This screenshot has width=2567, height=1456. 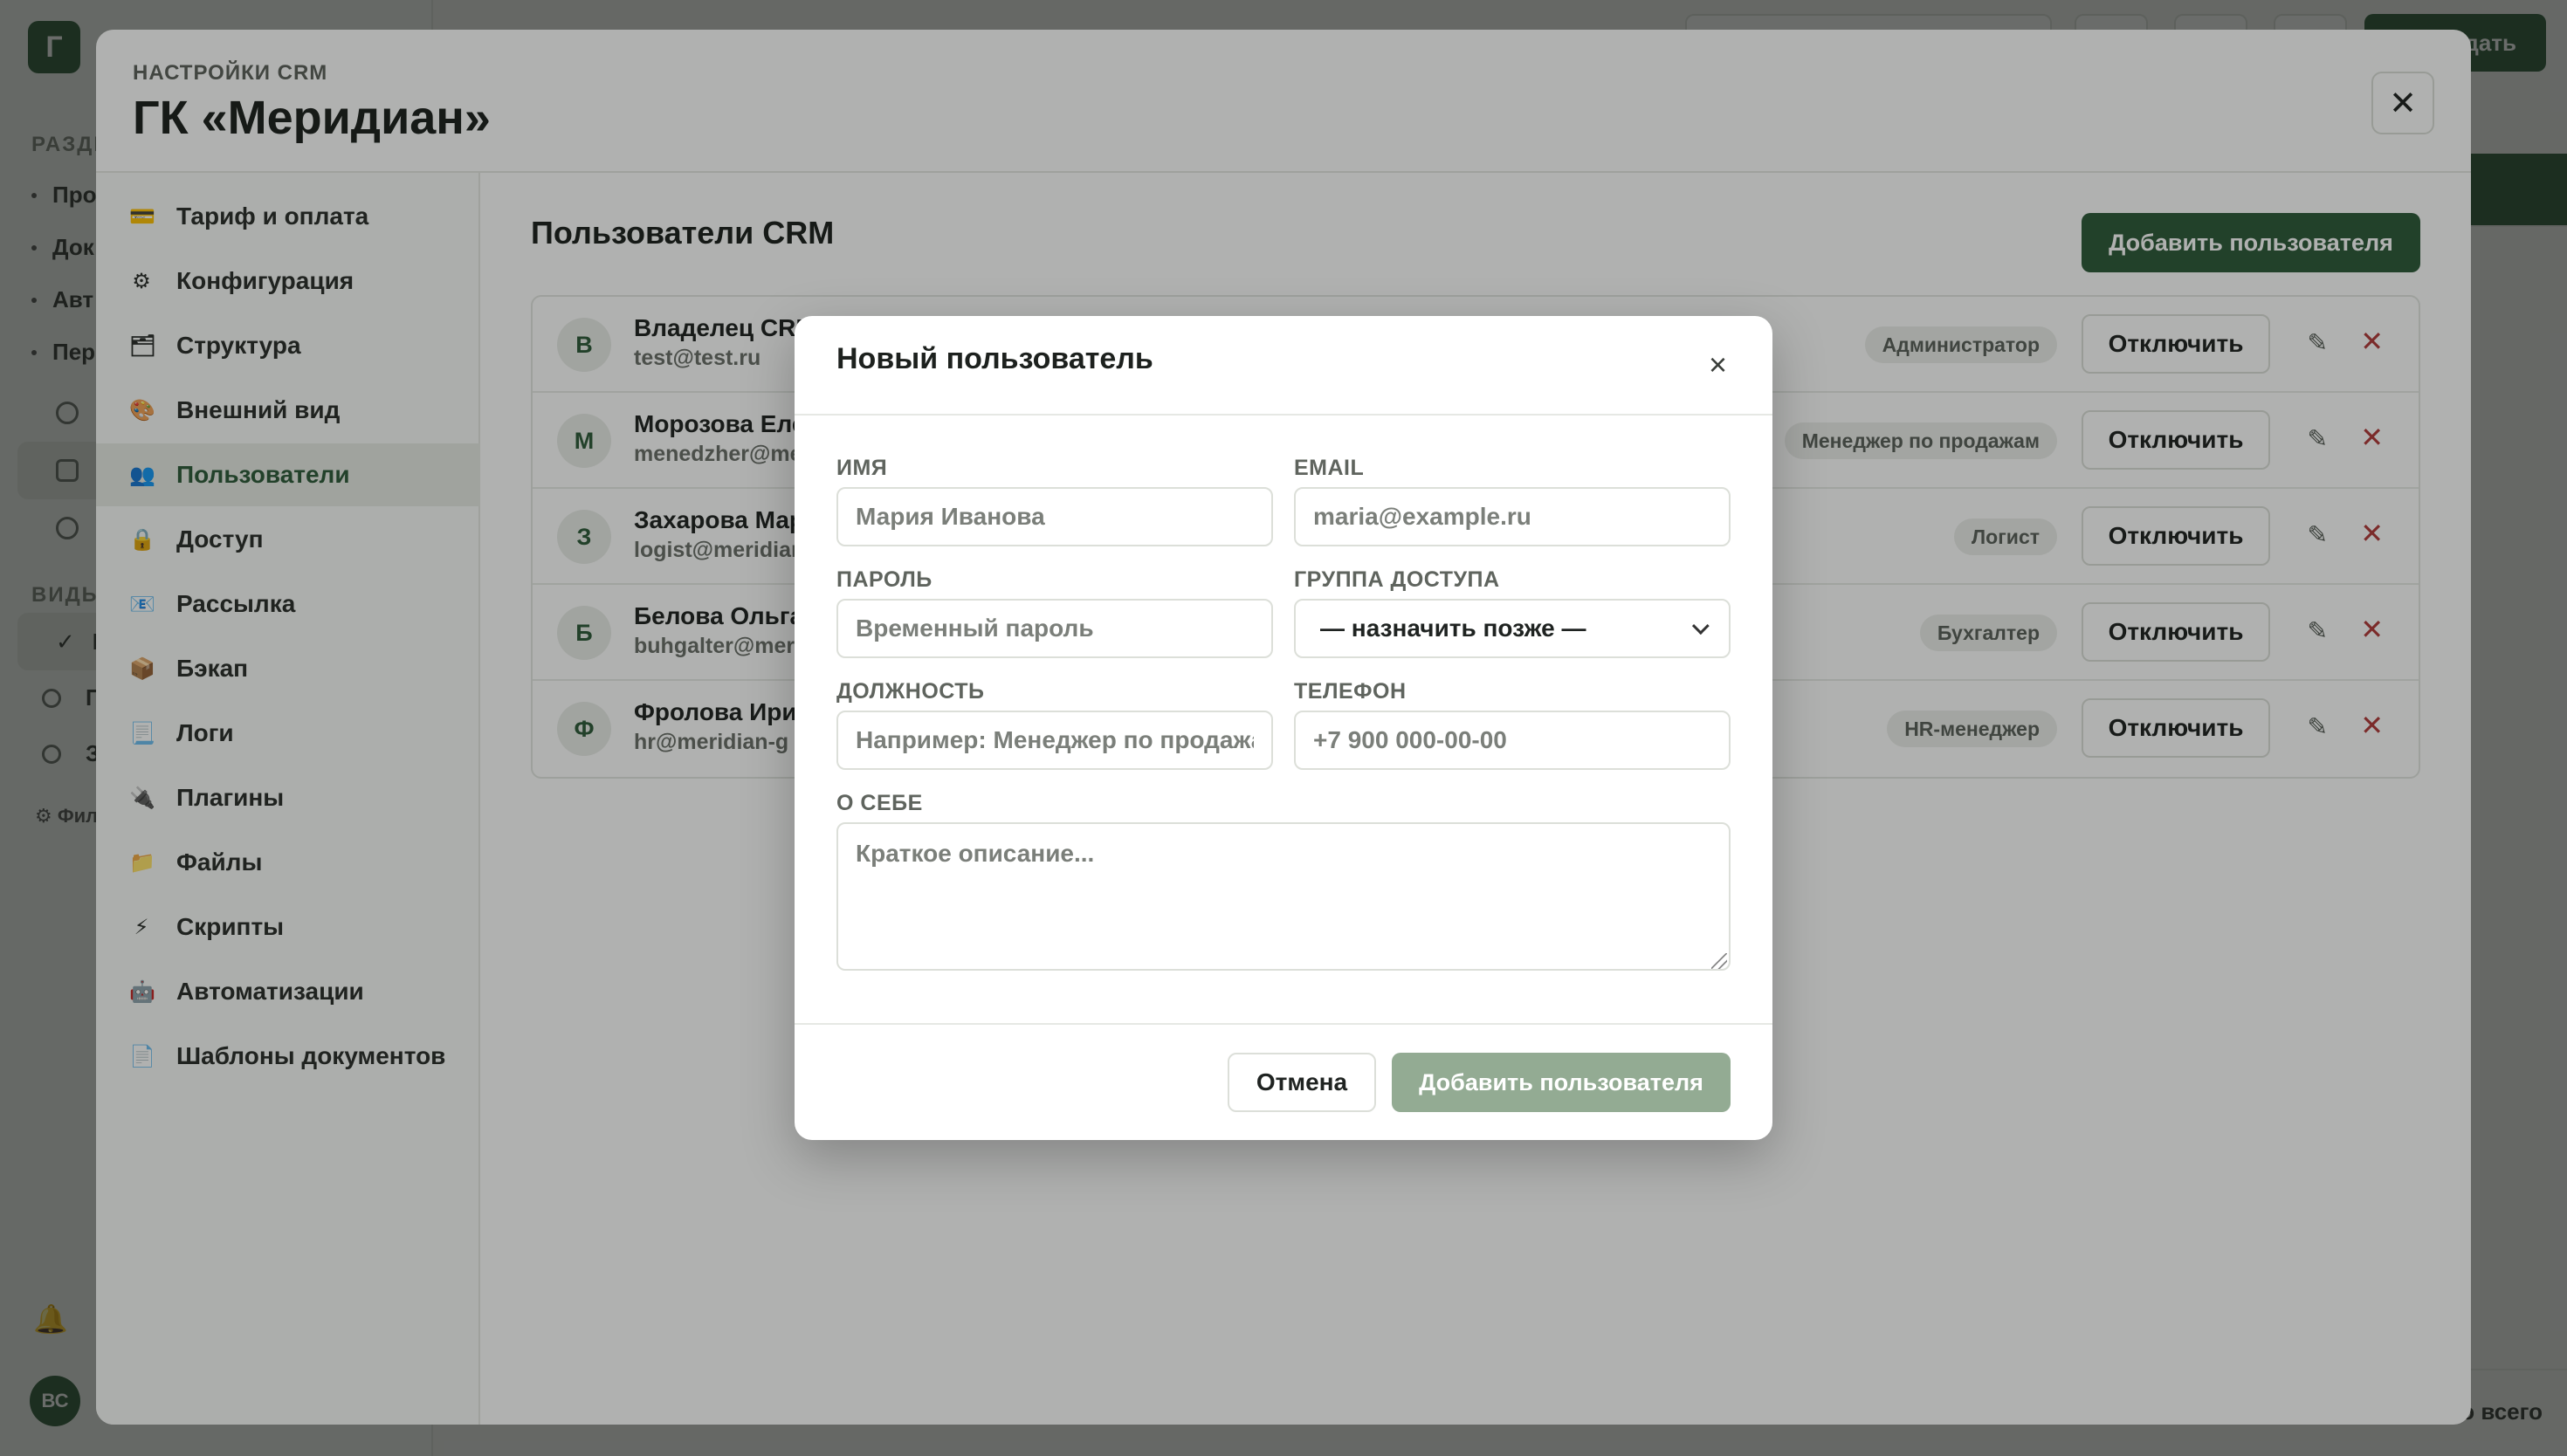 I want to click on dialog-title: Новый пользователь, so click(x=994, y=358).